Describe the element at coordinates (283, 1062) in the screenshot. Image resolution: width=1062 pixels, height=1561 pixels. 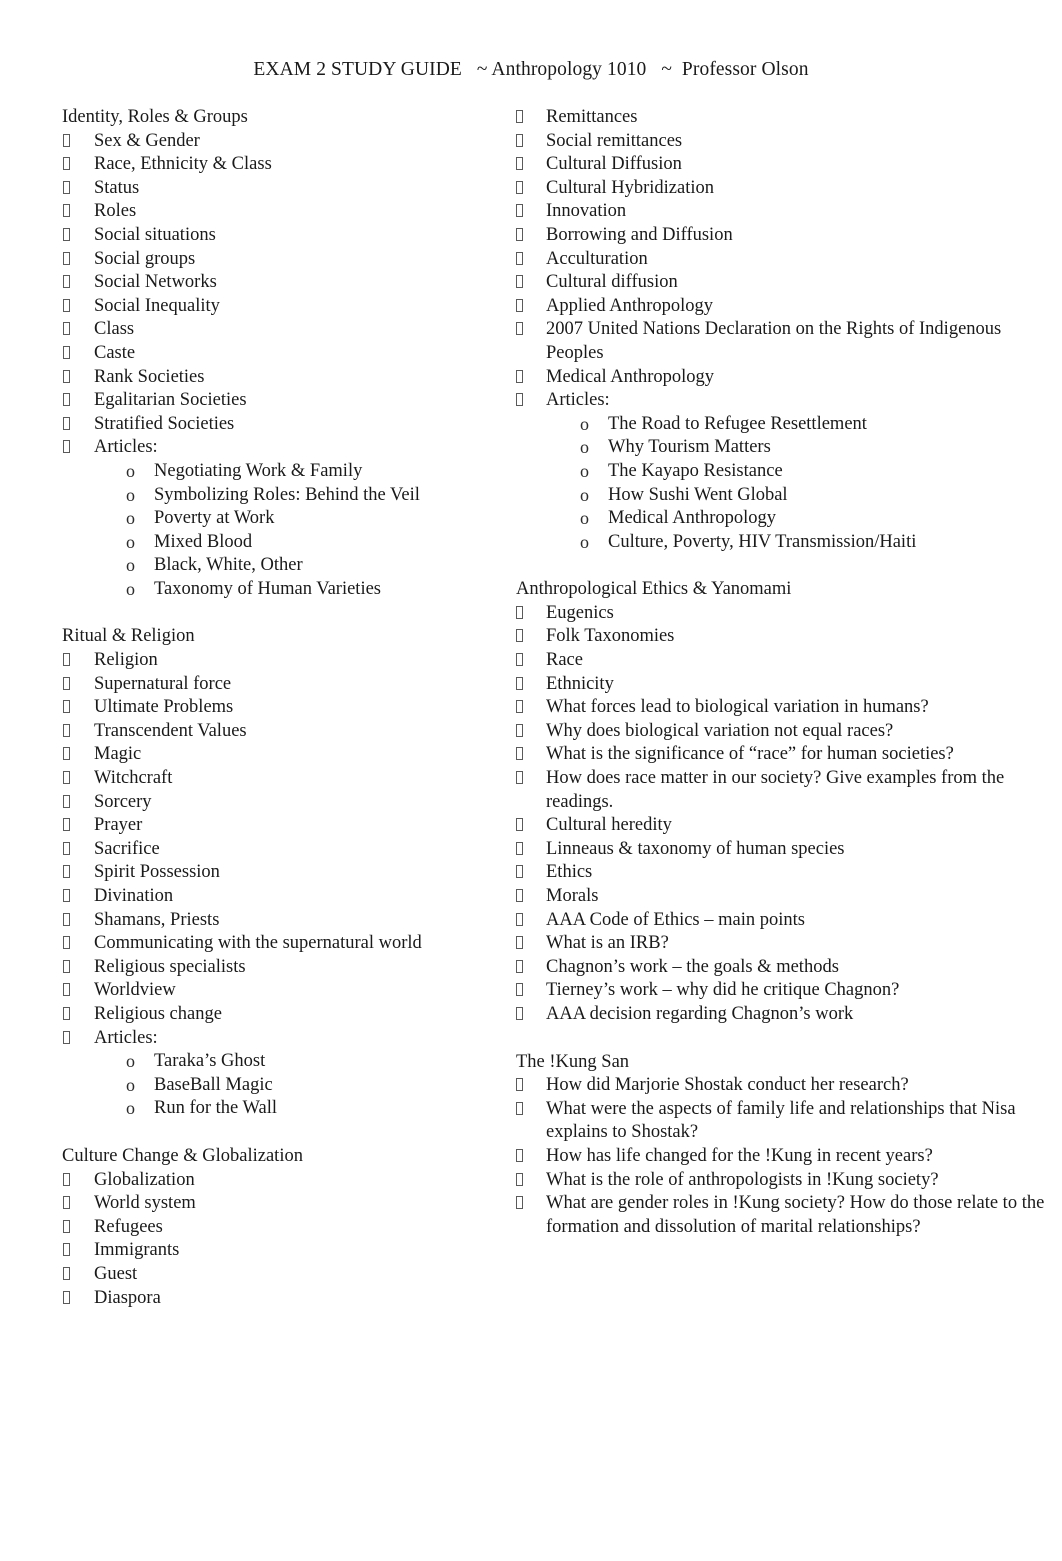
I see `outline-subitem: o Taraka’s Ghost` at that location.